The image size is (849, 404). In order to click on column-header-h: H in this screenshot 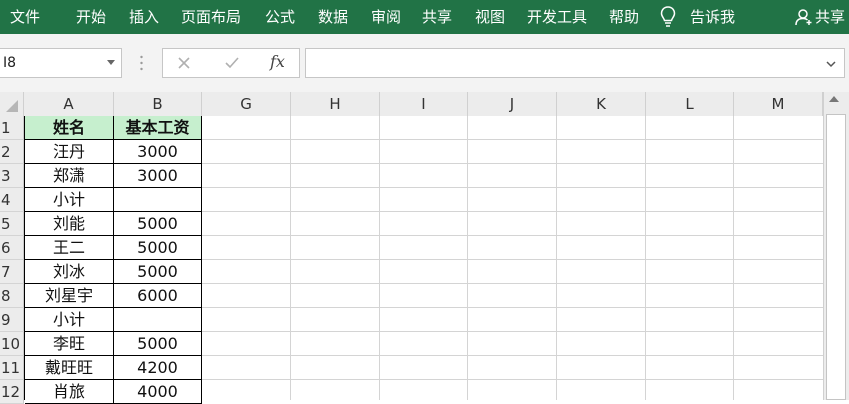, I will do `click(335, 104)`.